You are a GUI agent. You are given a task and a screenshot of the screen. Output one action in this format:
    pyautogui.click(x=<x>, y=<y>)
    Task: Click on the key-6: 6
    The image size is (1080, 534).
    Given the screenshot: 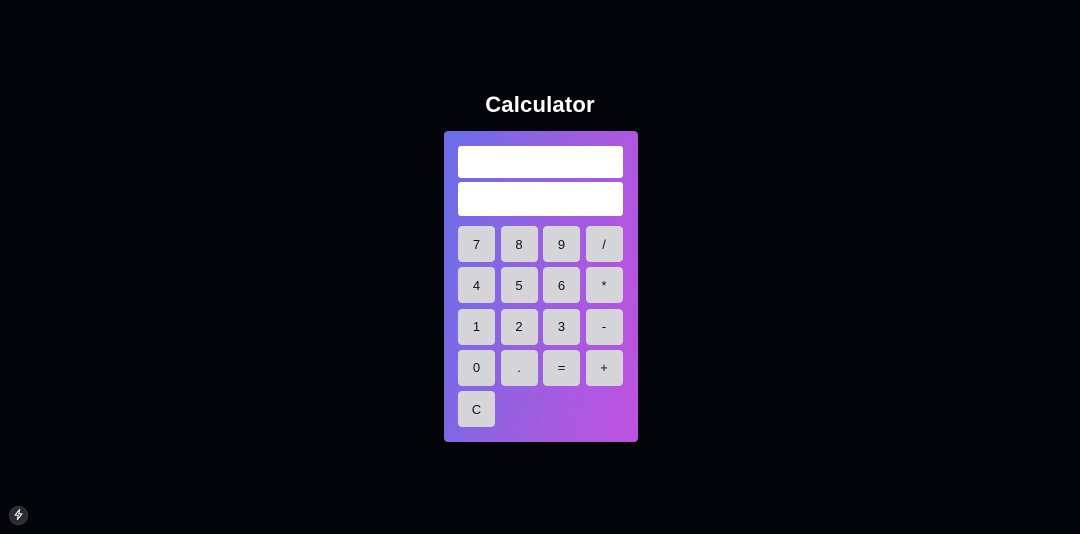 What is the action you would take?
    pyautogui.click(x=561, y=285)
    